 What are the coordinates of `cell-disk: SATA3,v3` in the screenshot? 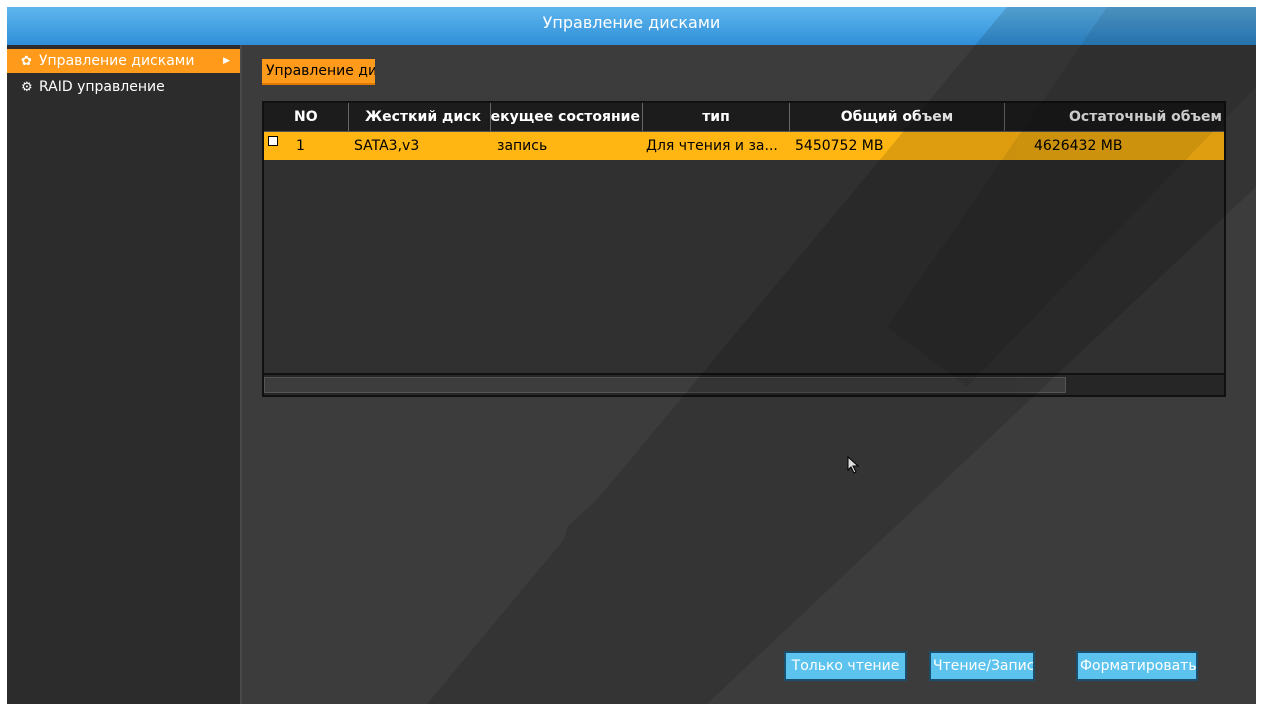 It's located at (387, 146).